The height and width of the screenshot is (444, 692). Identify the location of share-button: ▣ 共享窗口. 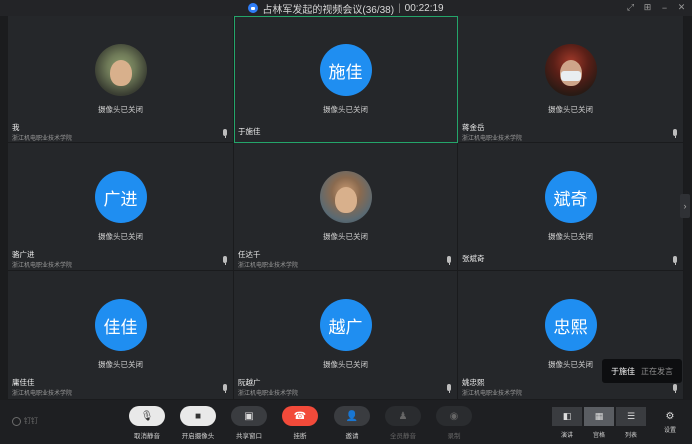
(249, 423).